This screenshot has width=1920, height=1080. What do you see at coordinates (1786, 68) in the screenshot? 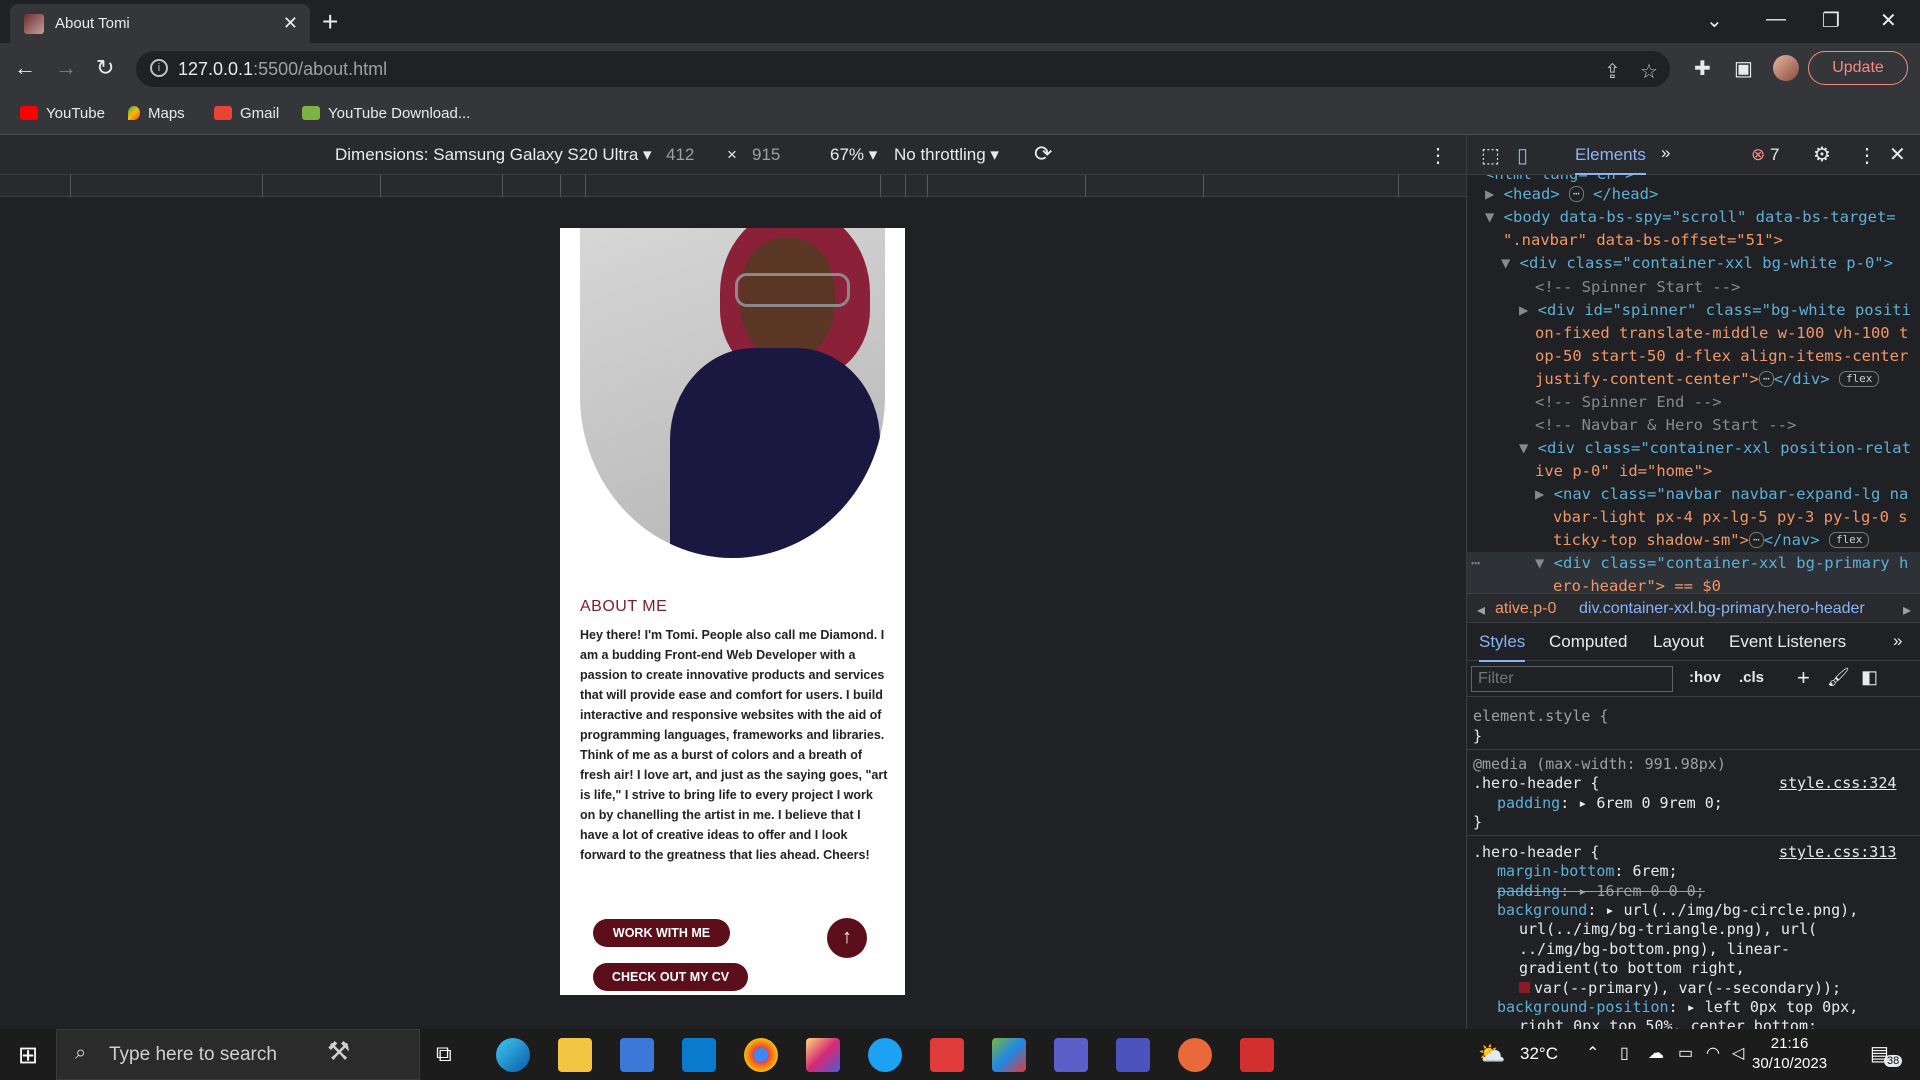
I see `profile-avatar` at bounding box center [1786, 68].